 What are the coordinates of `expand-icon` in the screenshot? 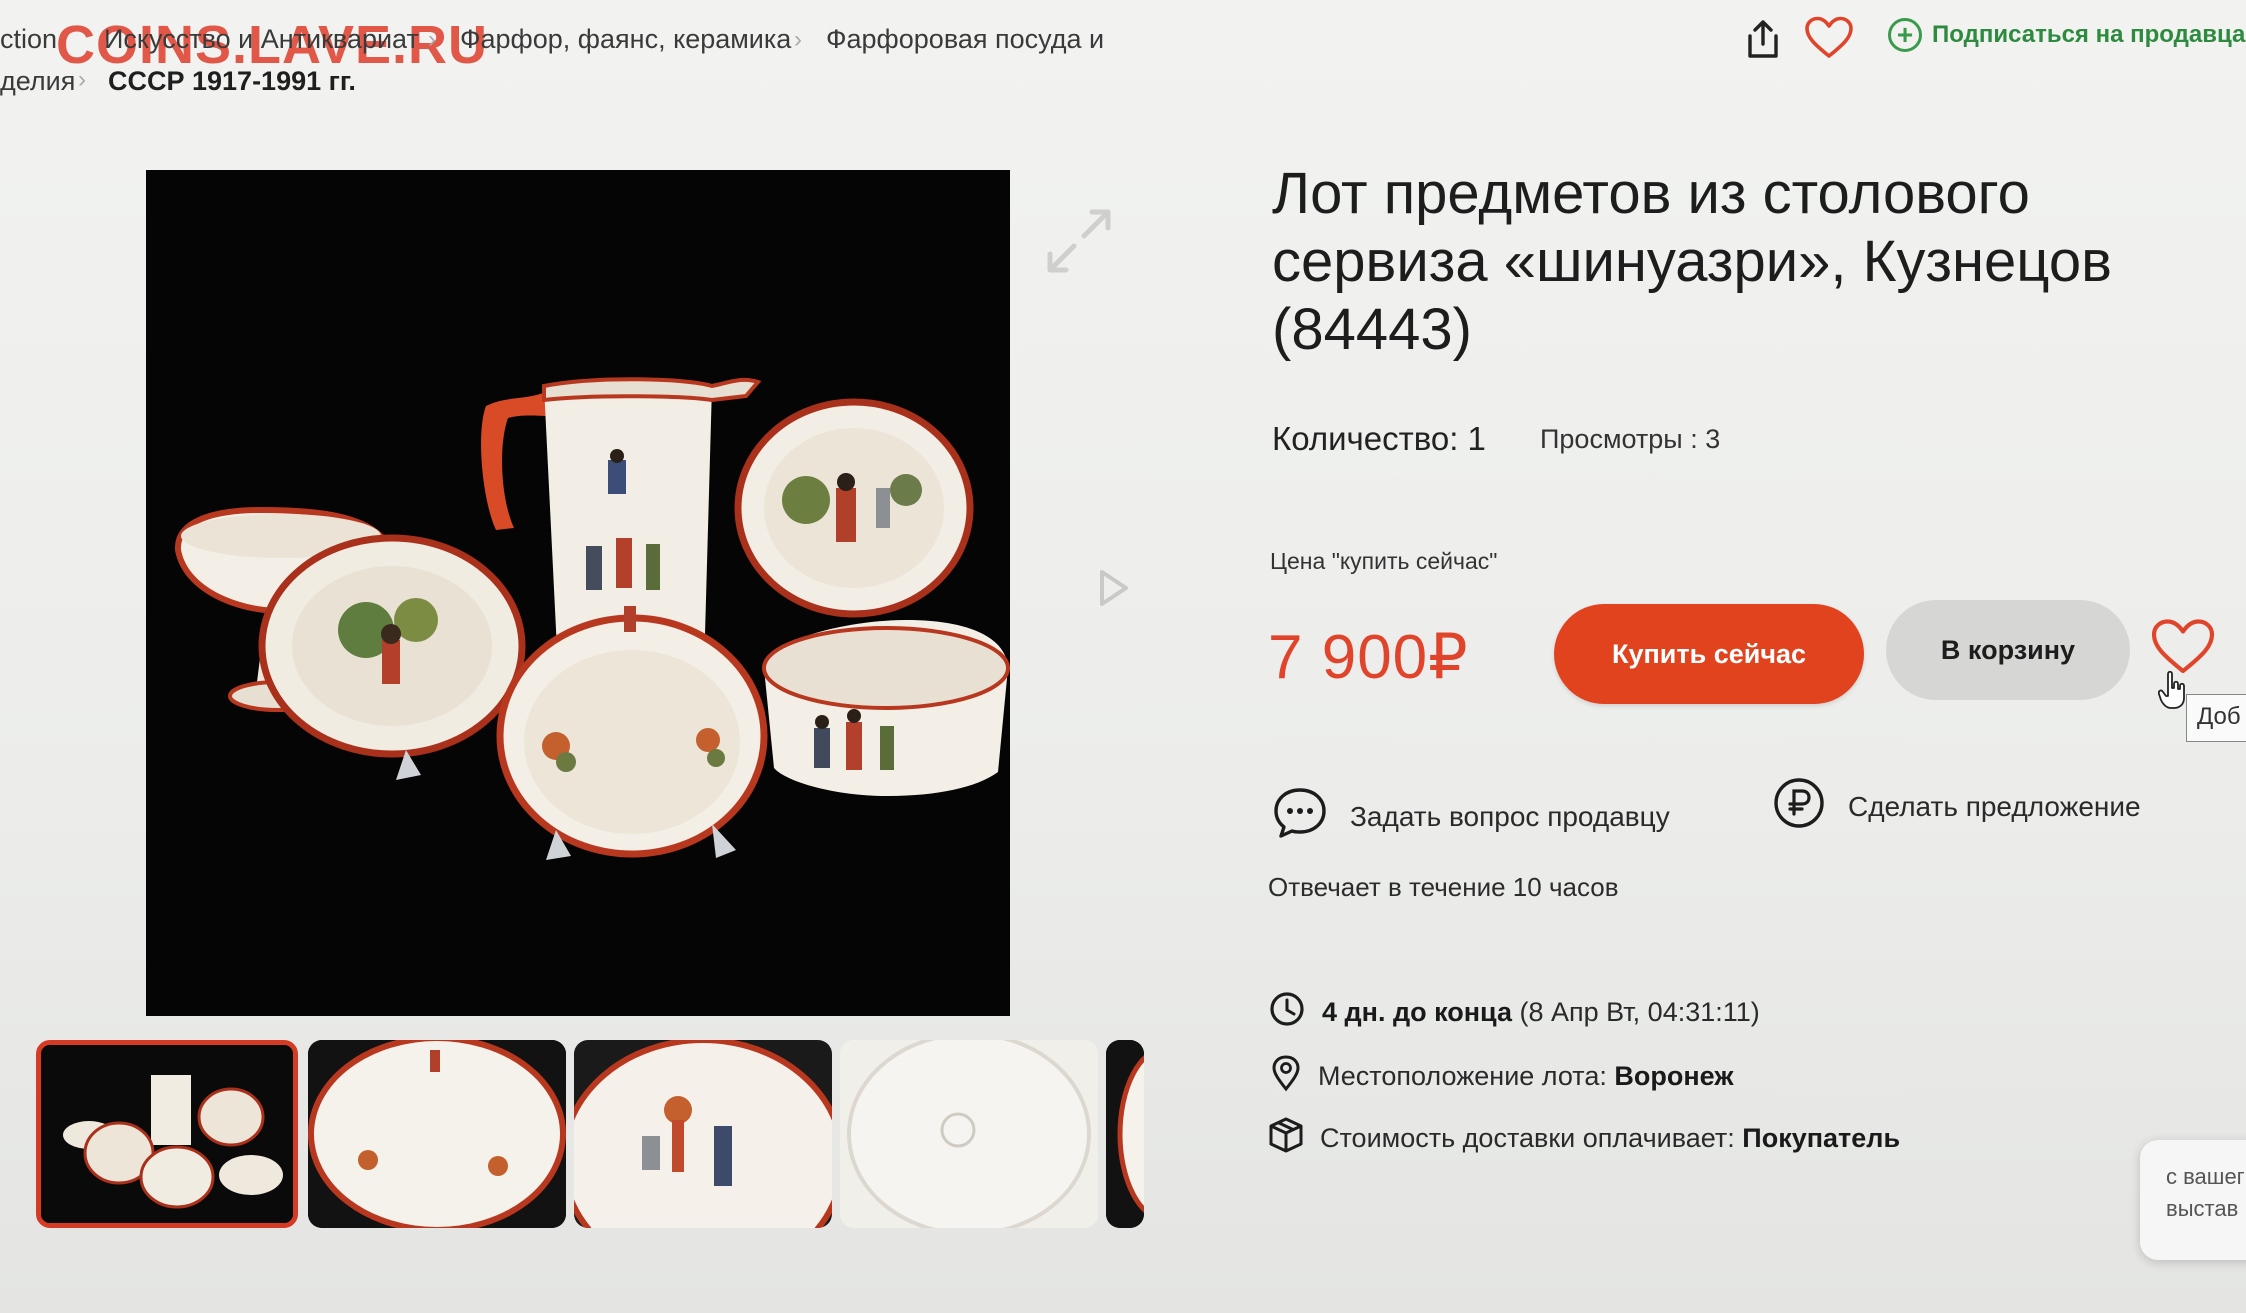 It's located at (1079, 243).